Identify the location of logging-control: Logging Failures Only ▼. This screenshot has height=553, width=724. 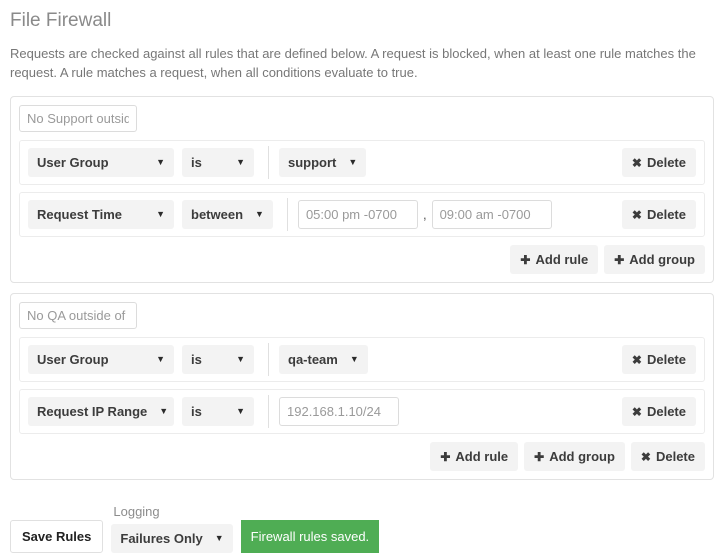
(172, 528).